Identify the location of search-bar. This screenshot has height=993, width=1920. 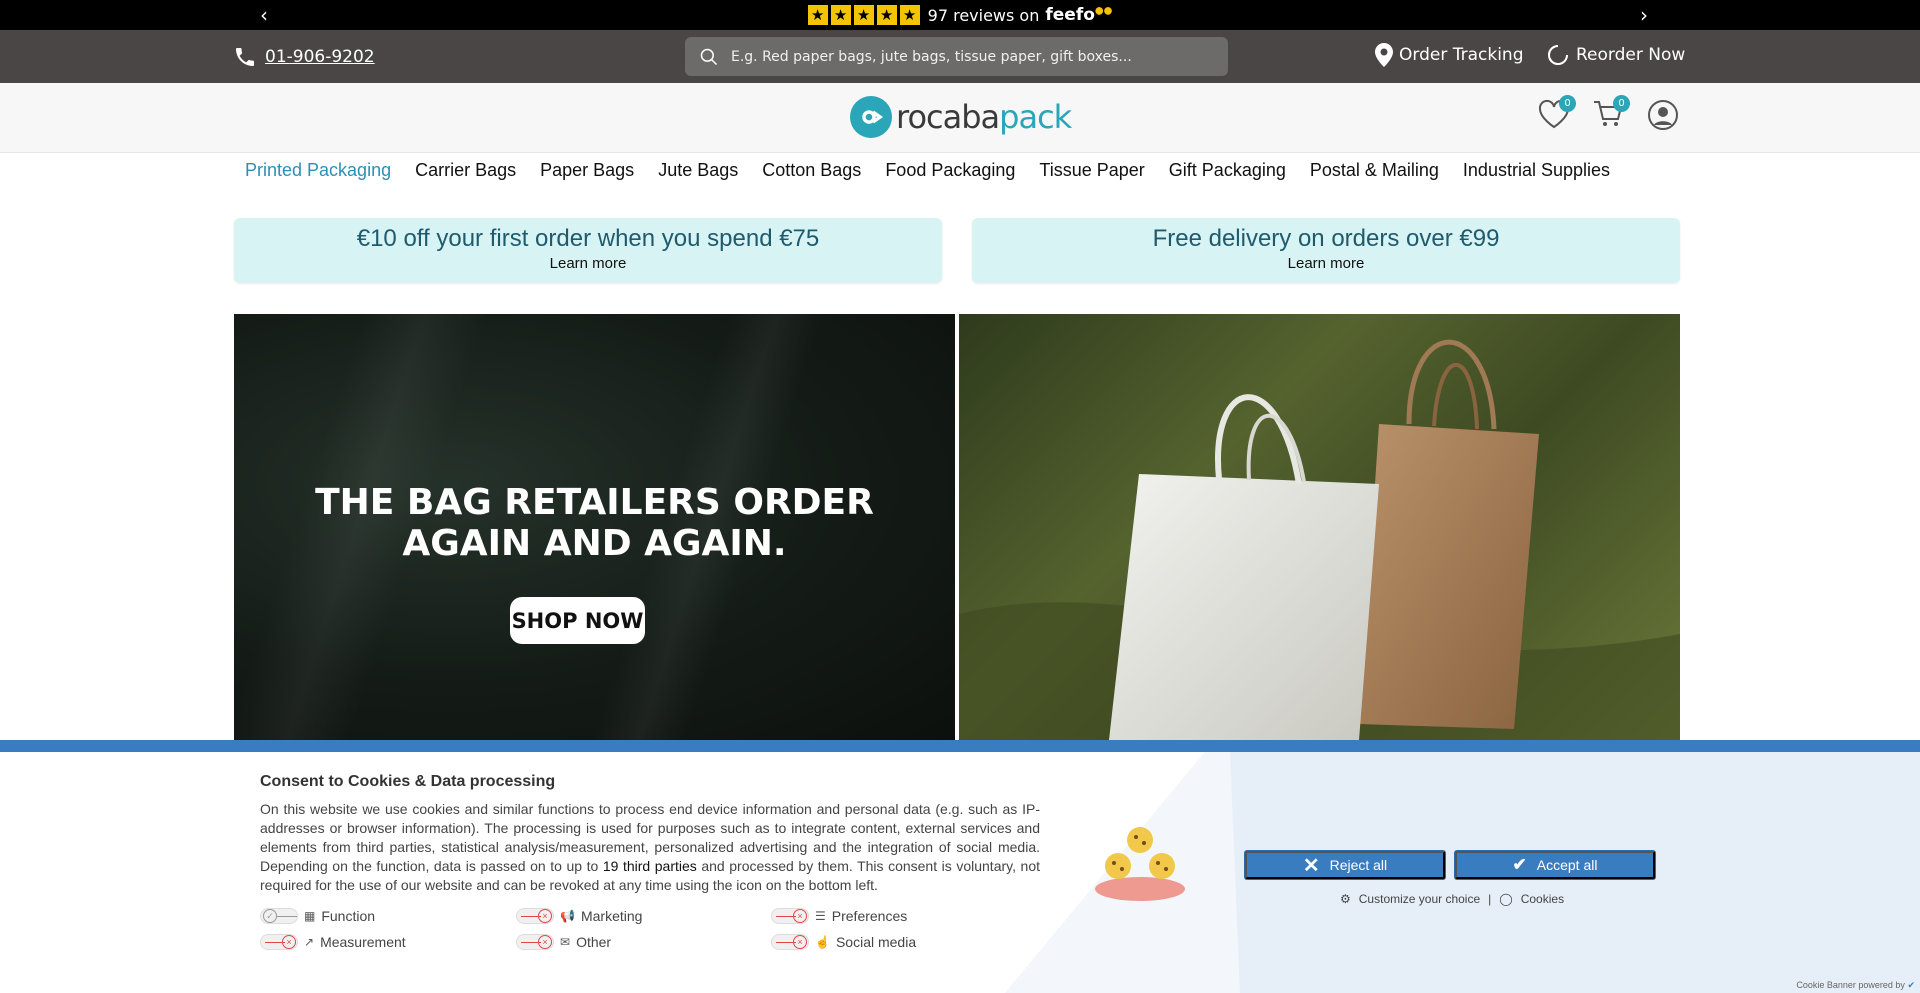
(956, 56).